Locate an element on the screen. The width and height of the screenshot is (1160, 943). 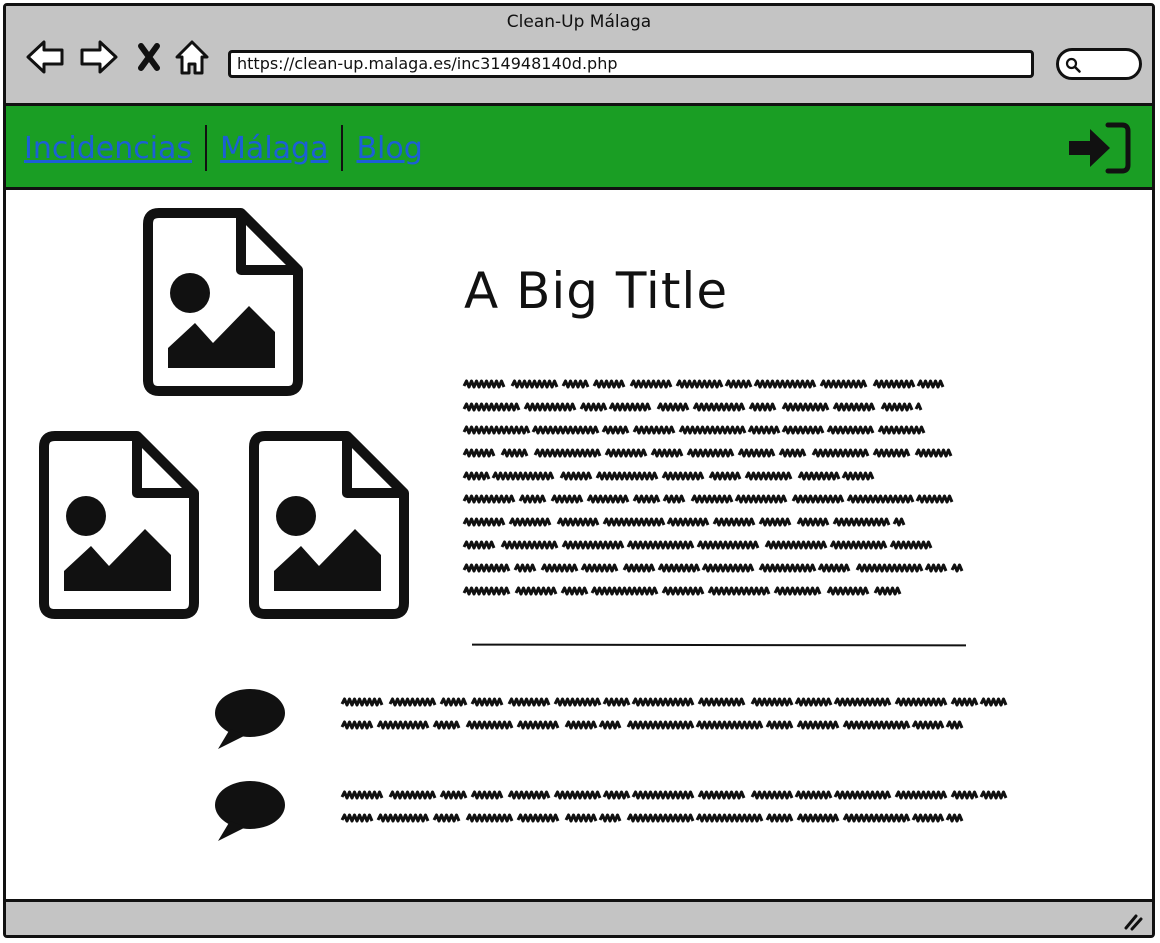
search-icon is located at coordinates (1073, 65).